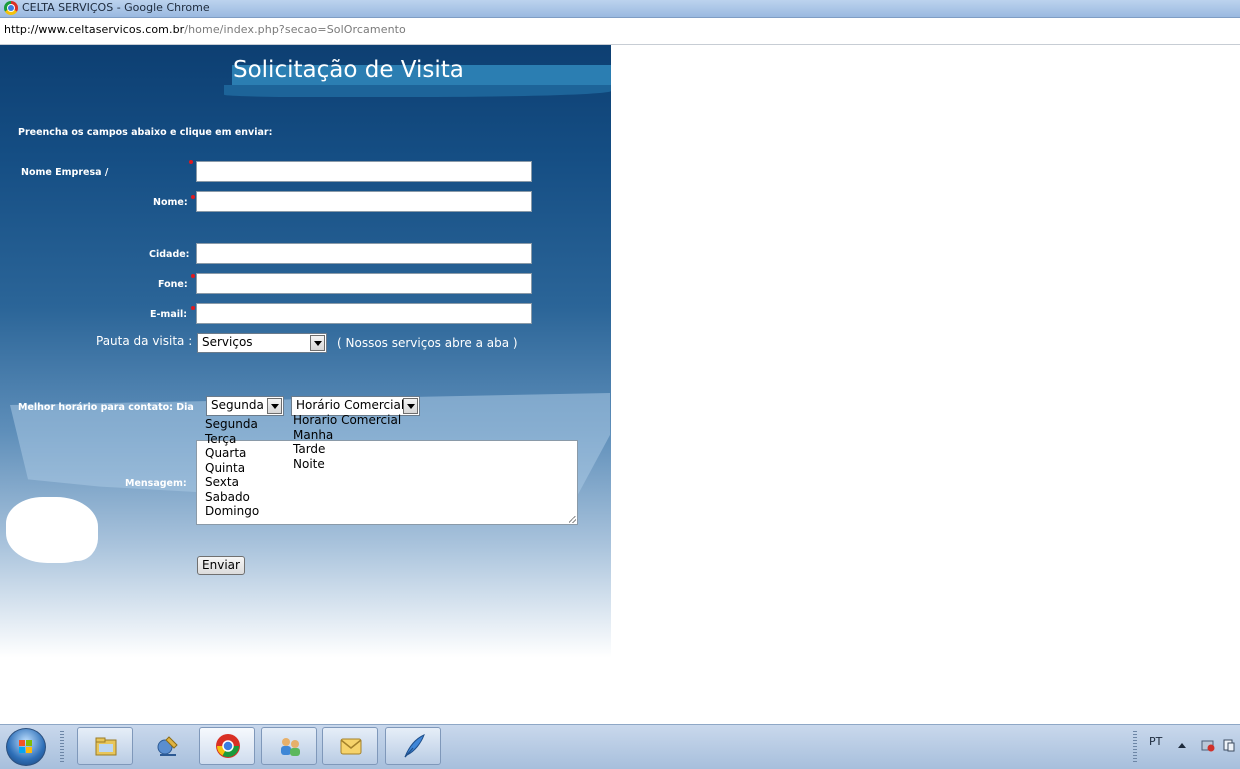 The width and height of the screenshot is (1240, 769). I want to click on company-field, so click(364, 171).